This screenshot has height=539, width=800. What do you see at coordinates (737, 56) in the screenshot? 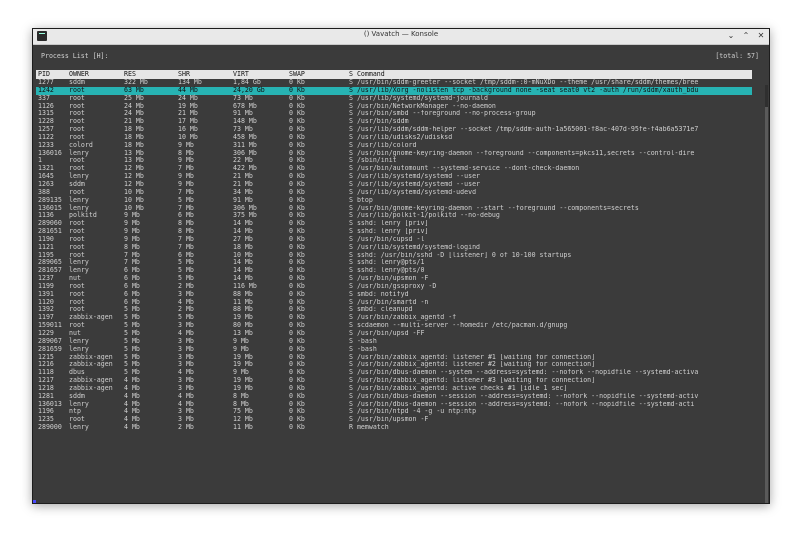
I see `process-total: [total: 57]` at bounding box center [737, 56].